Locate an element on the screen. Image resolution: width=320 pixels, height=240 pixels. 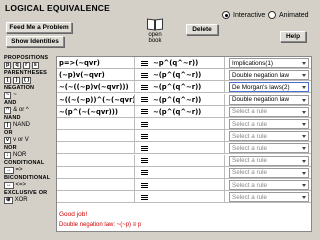
palette-or: OR v v or V is located at coordinates (16, 137).